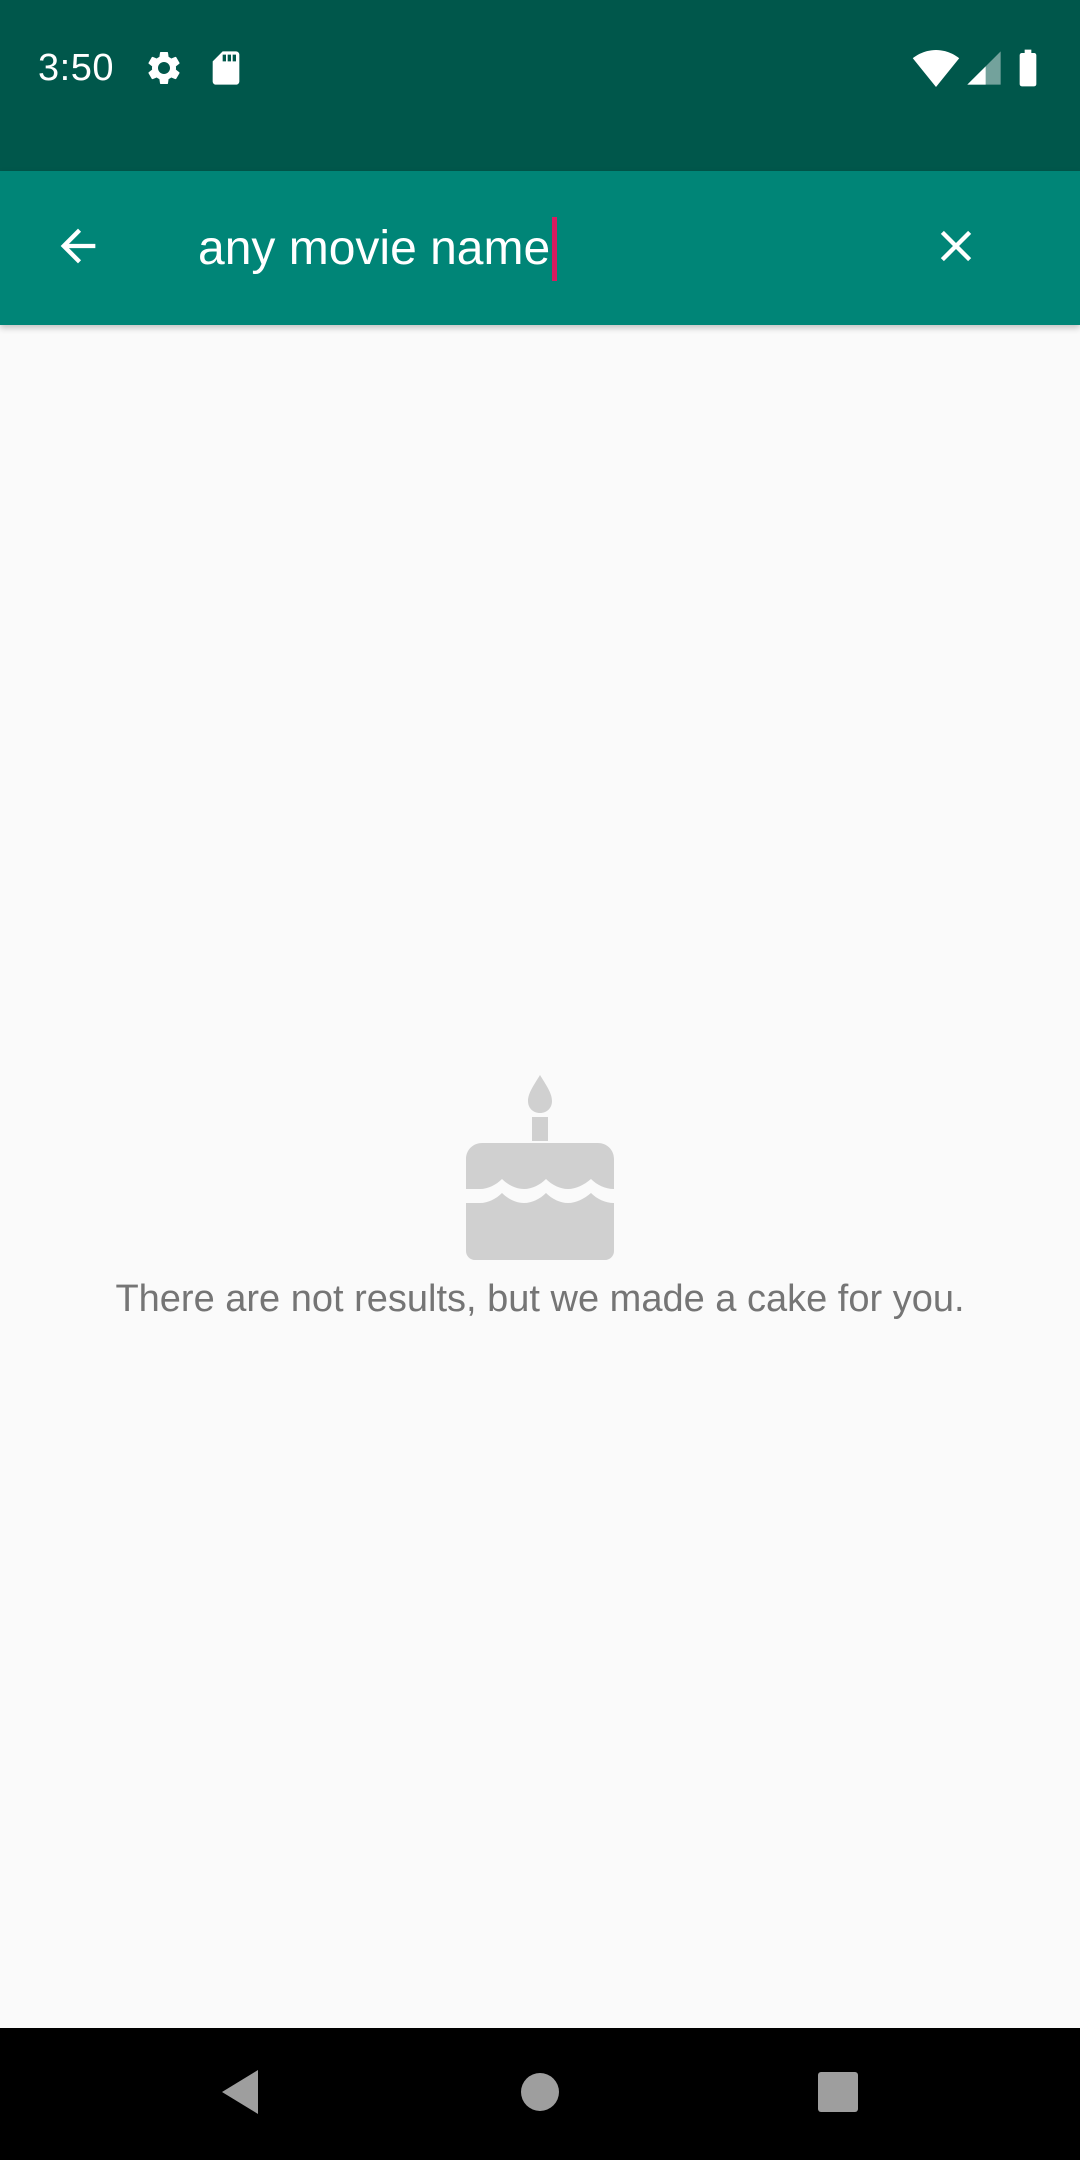 The width and height of the screenshot is (1080, 2160). Describe the element at coordinates (76, 68) in the screenshot. I see `status-time: 3:50` at that location.